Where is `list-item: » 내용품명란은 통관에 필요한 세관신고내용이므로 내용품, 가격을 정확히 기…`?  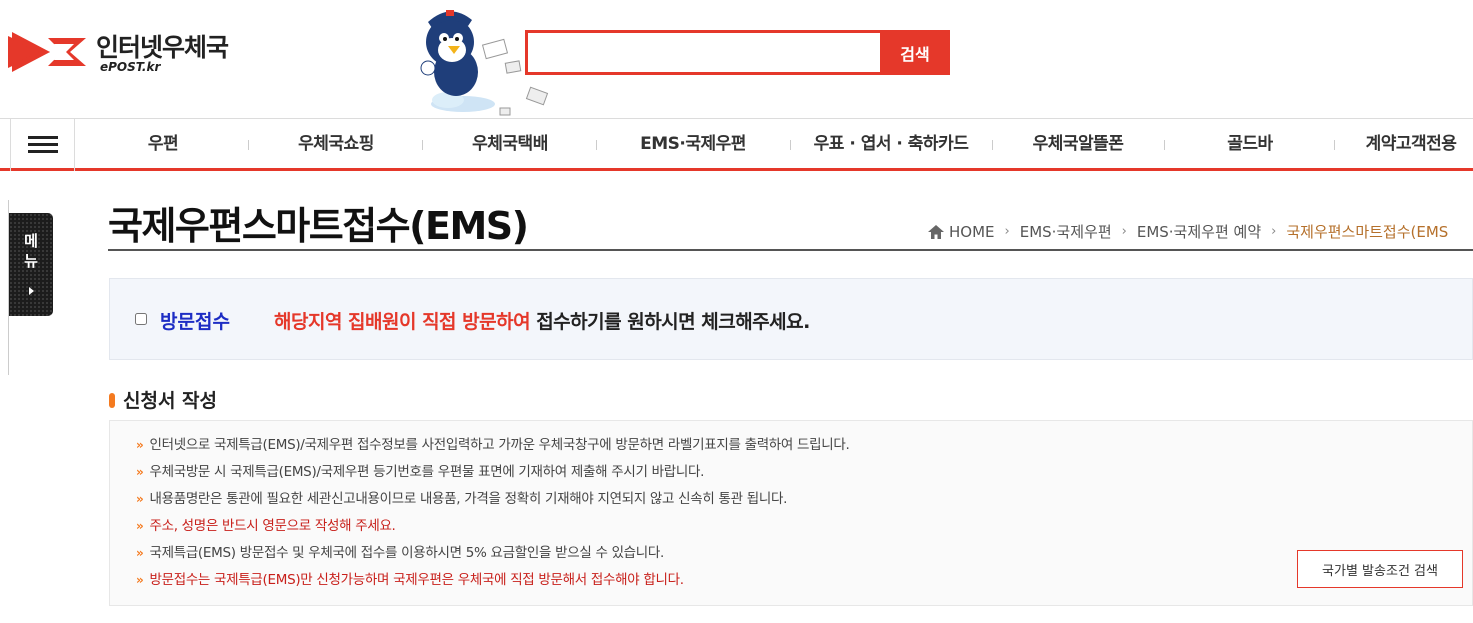 list-item: » 내용품명란은 통관에 필요한 세관신고내용이므로 내용품, 가격을 정확히 기… is located at coordinates (493, 499).